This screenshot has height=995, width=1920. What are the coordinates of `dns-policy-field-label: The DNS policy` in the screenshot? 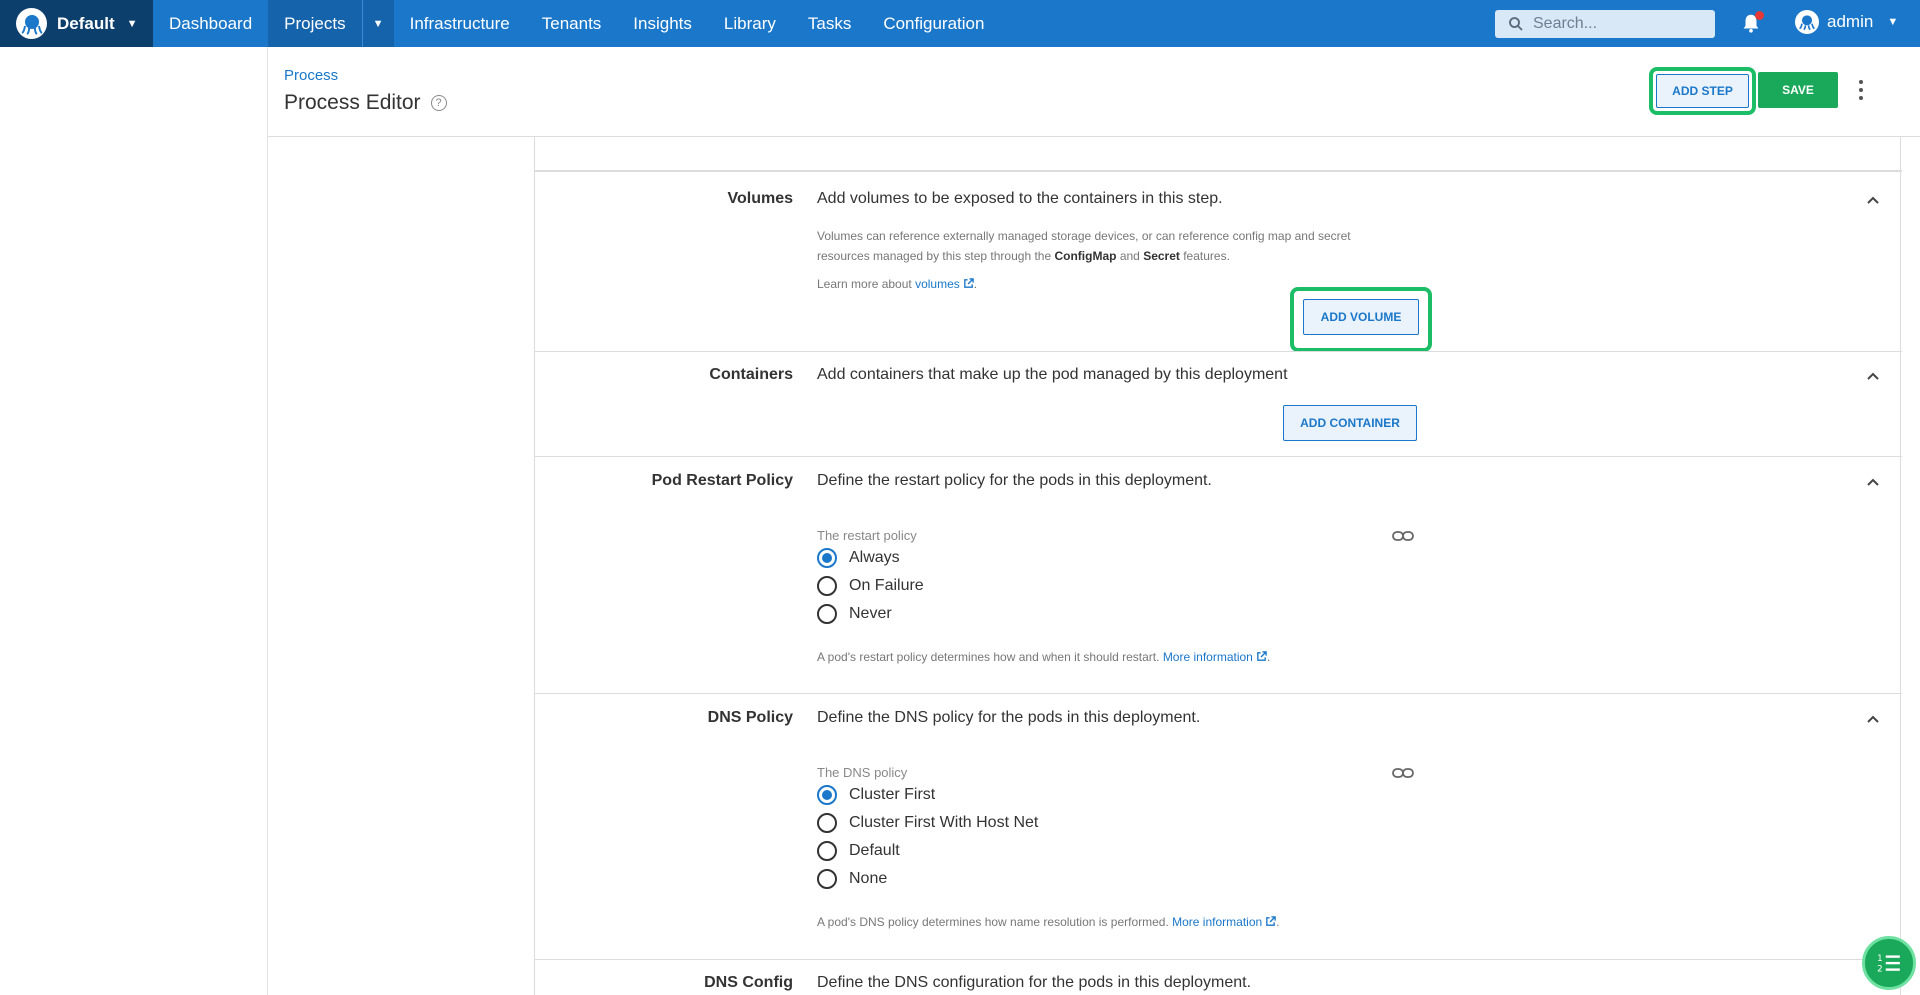 It's located at (862, 772).